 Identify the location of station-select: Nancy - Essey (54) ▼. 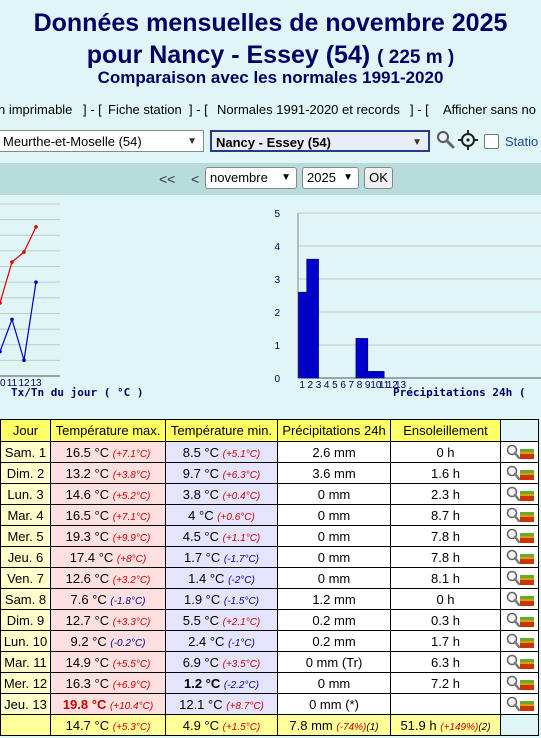
(320, 141).